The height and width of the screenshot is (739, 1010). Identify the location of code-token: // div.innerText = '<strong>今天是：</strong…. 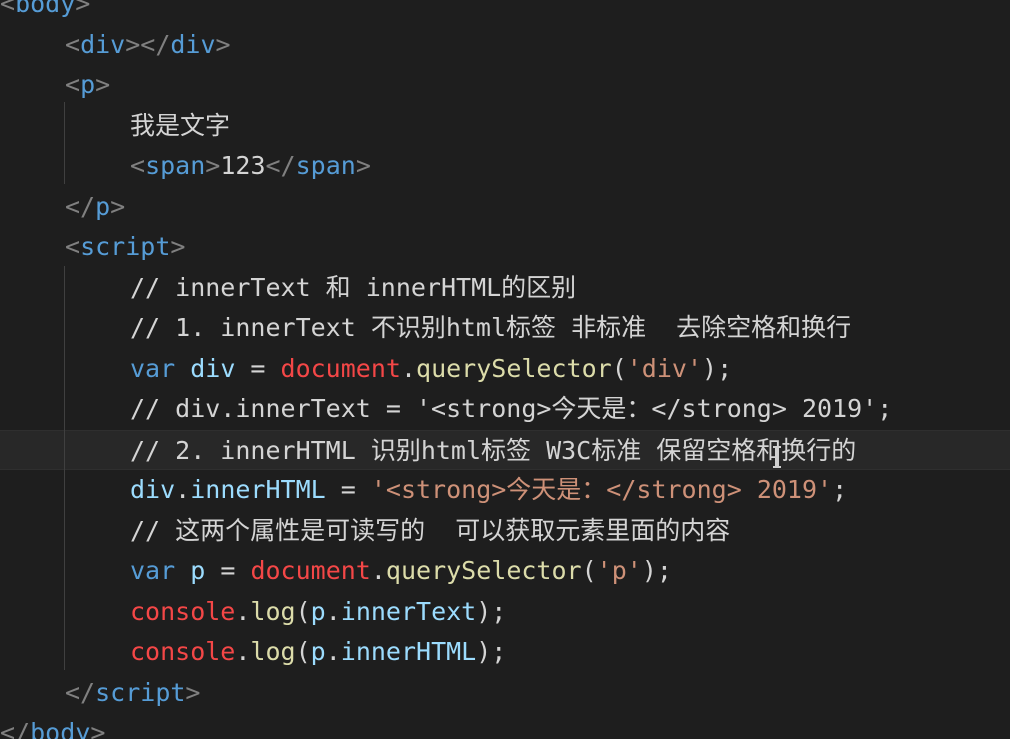
(511, 408).